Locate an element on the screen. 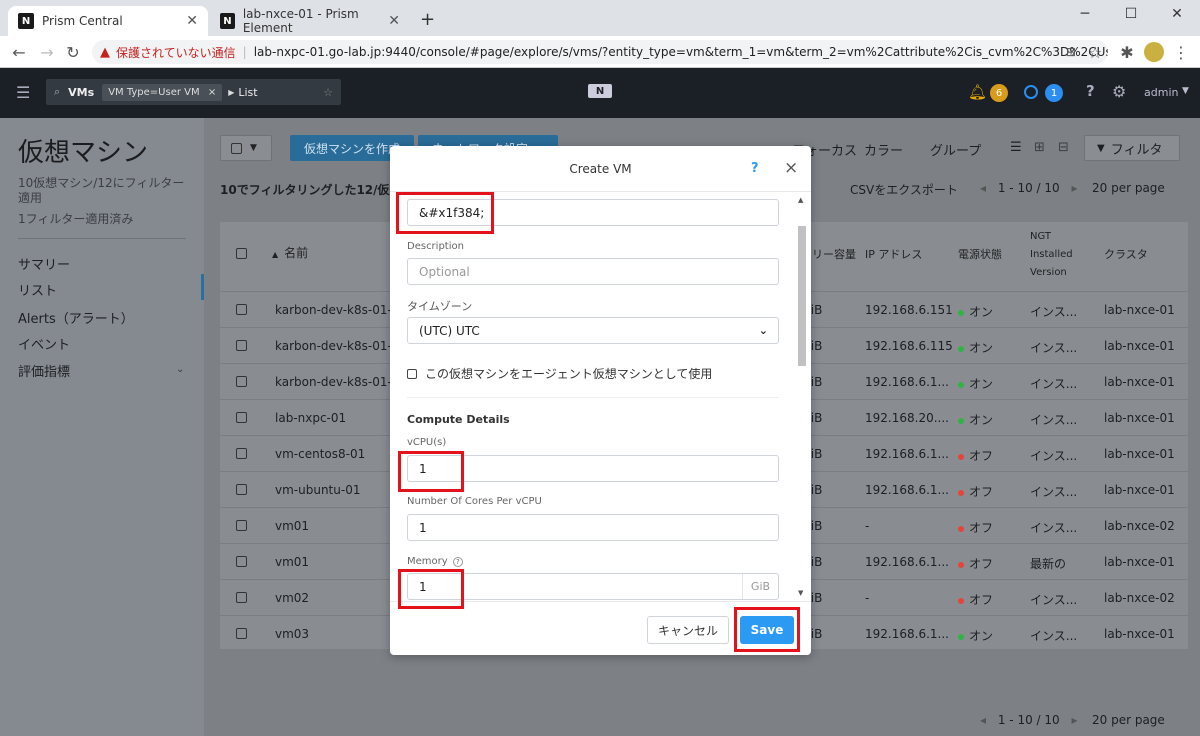  alerts-count-badge: 6 is located at coordinates (999, 93).